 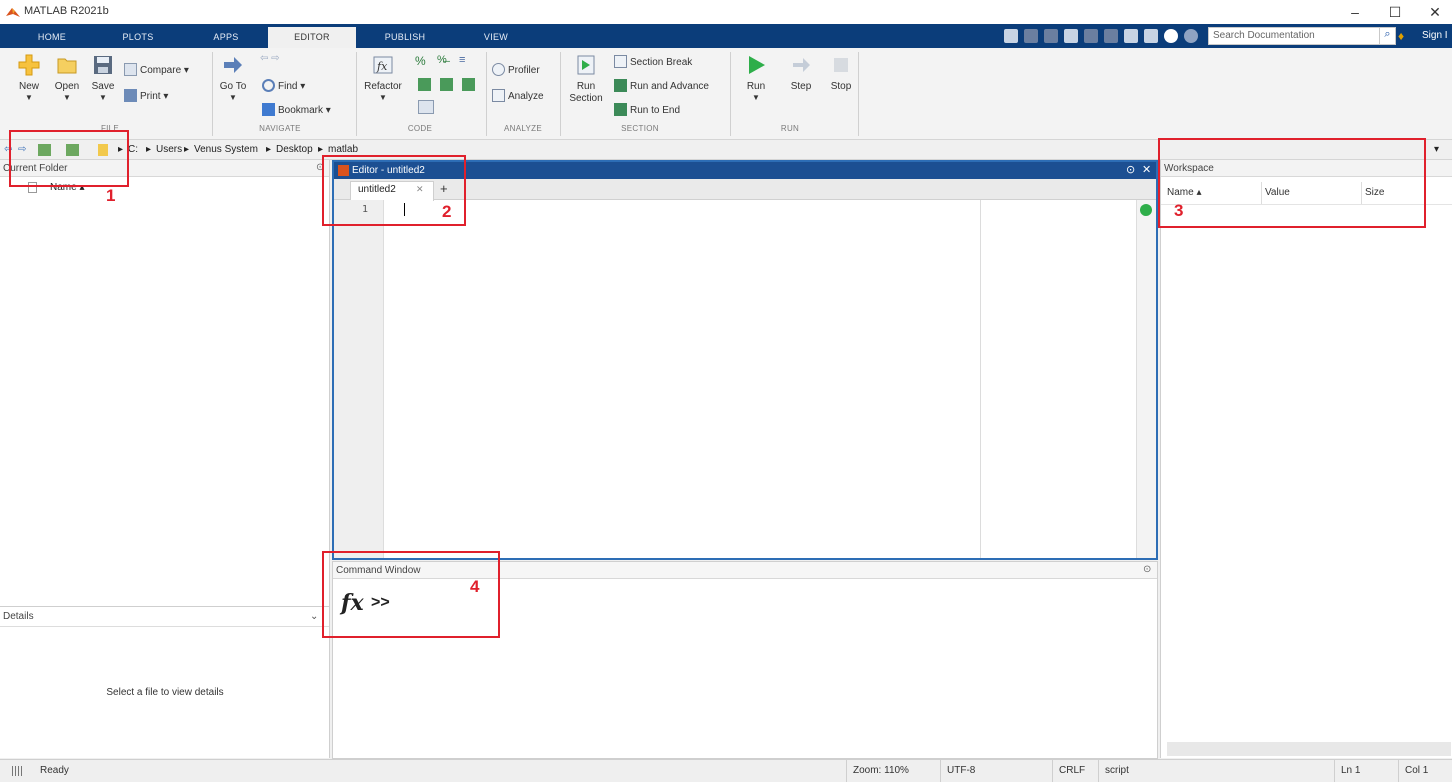 I want to click on goto-button: Go To ▼, so click(x=233, y=78).